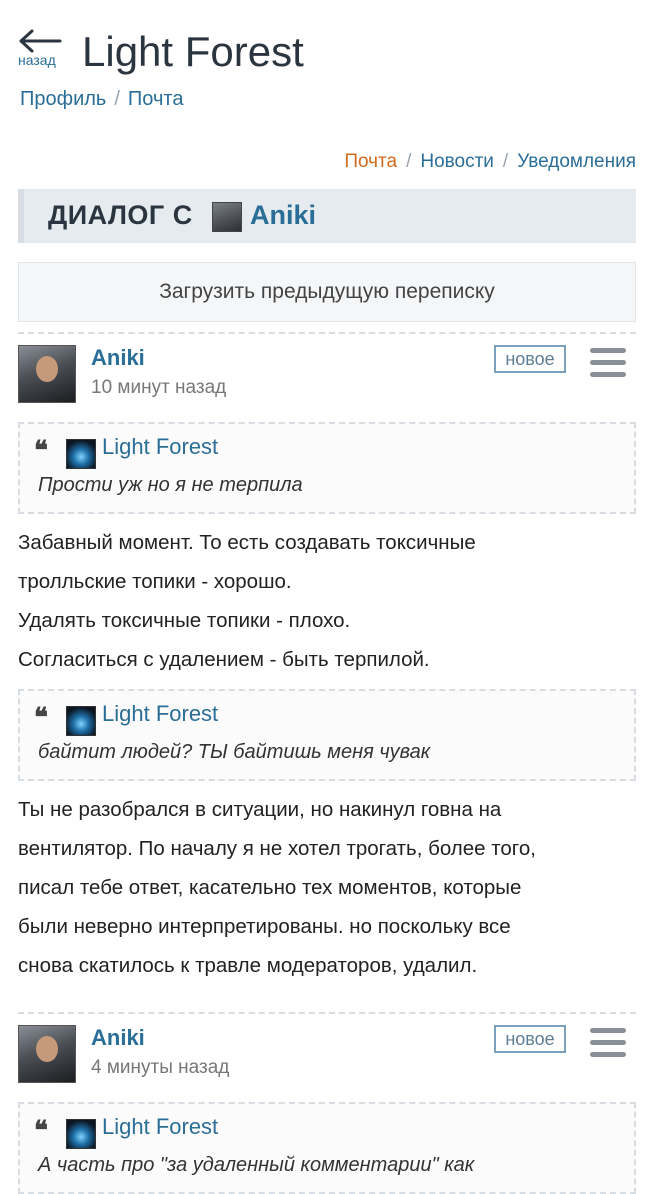 The height and width of the screenshot is (1194, 654). I want to click on load-previous-button: Загрузить предыдущую переписку, so click(327, 292).